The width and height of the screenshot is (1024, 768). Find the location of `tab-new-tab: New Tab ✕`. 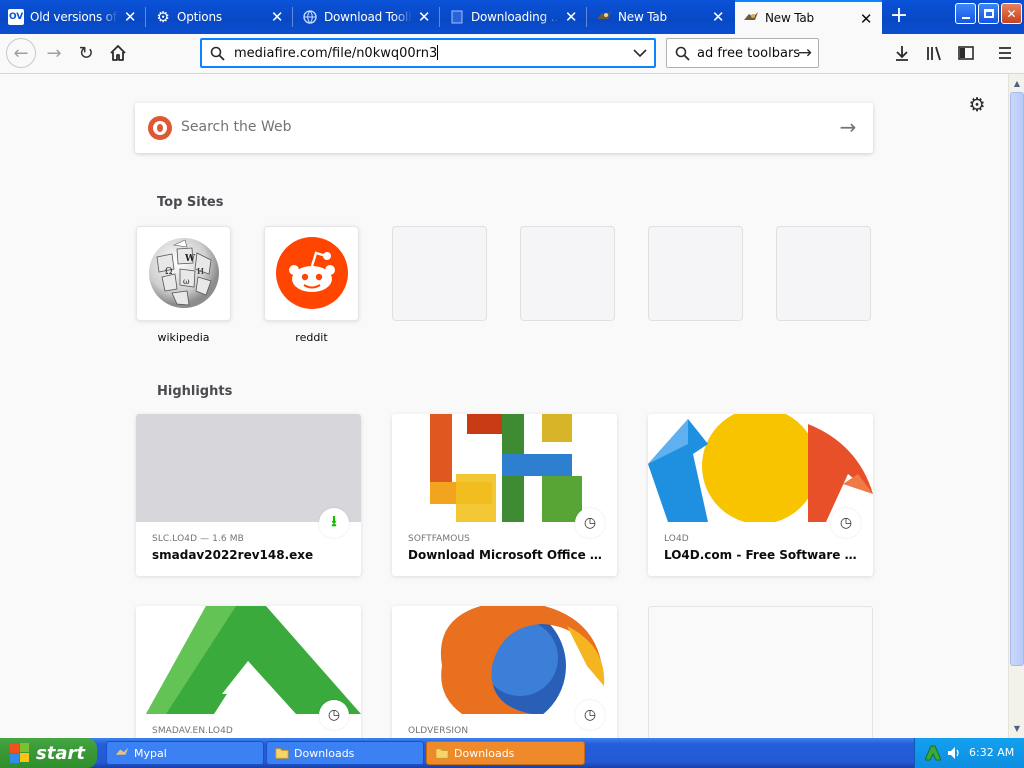

tab-new-tab: New Tab ✕ is located at coordinates (661, 17).